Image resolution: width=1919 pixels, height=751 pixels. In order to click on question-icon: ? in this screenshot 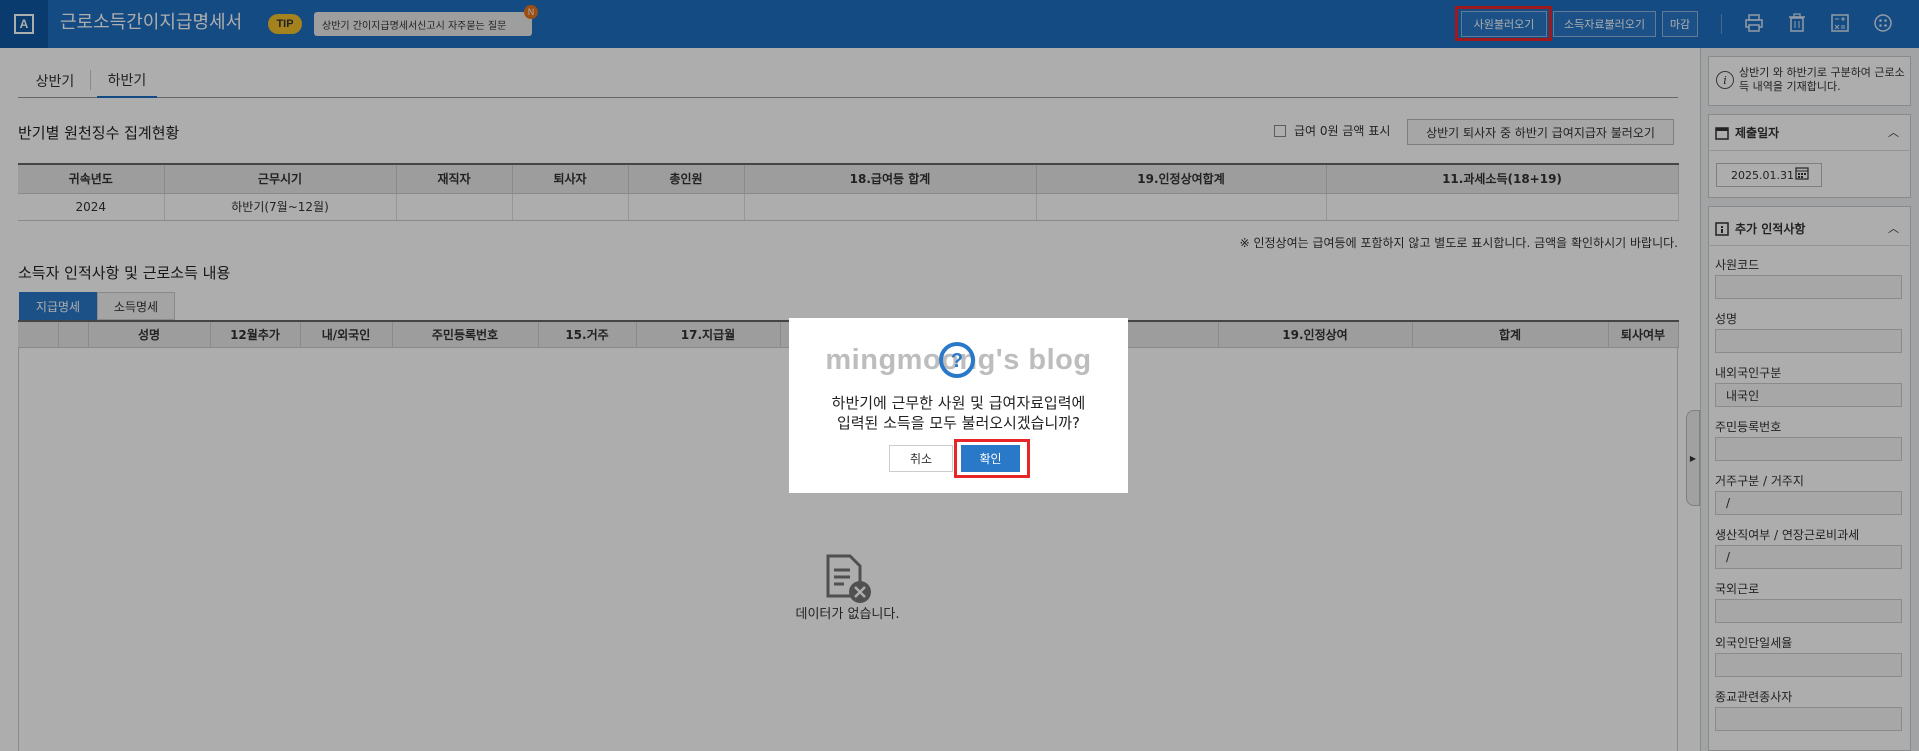, I will do `click(957, 360)`.